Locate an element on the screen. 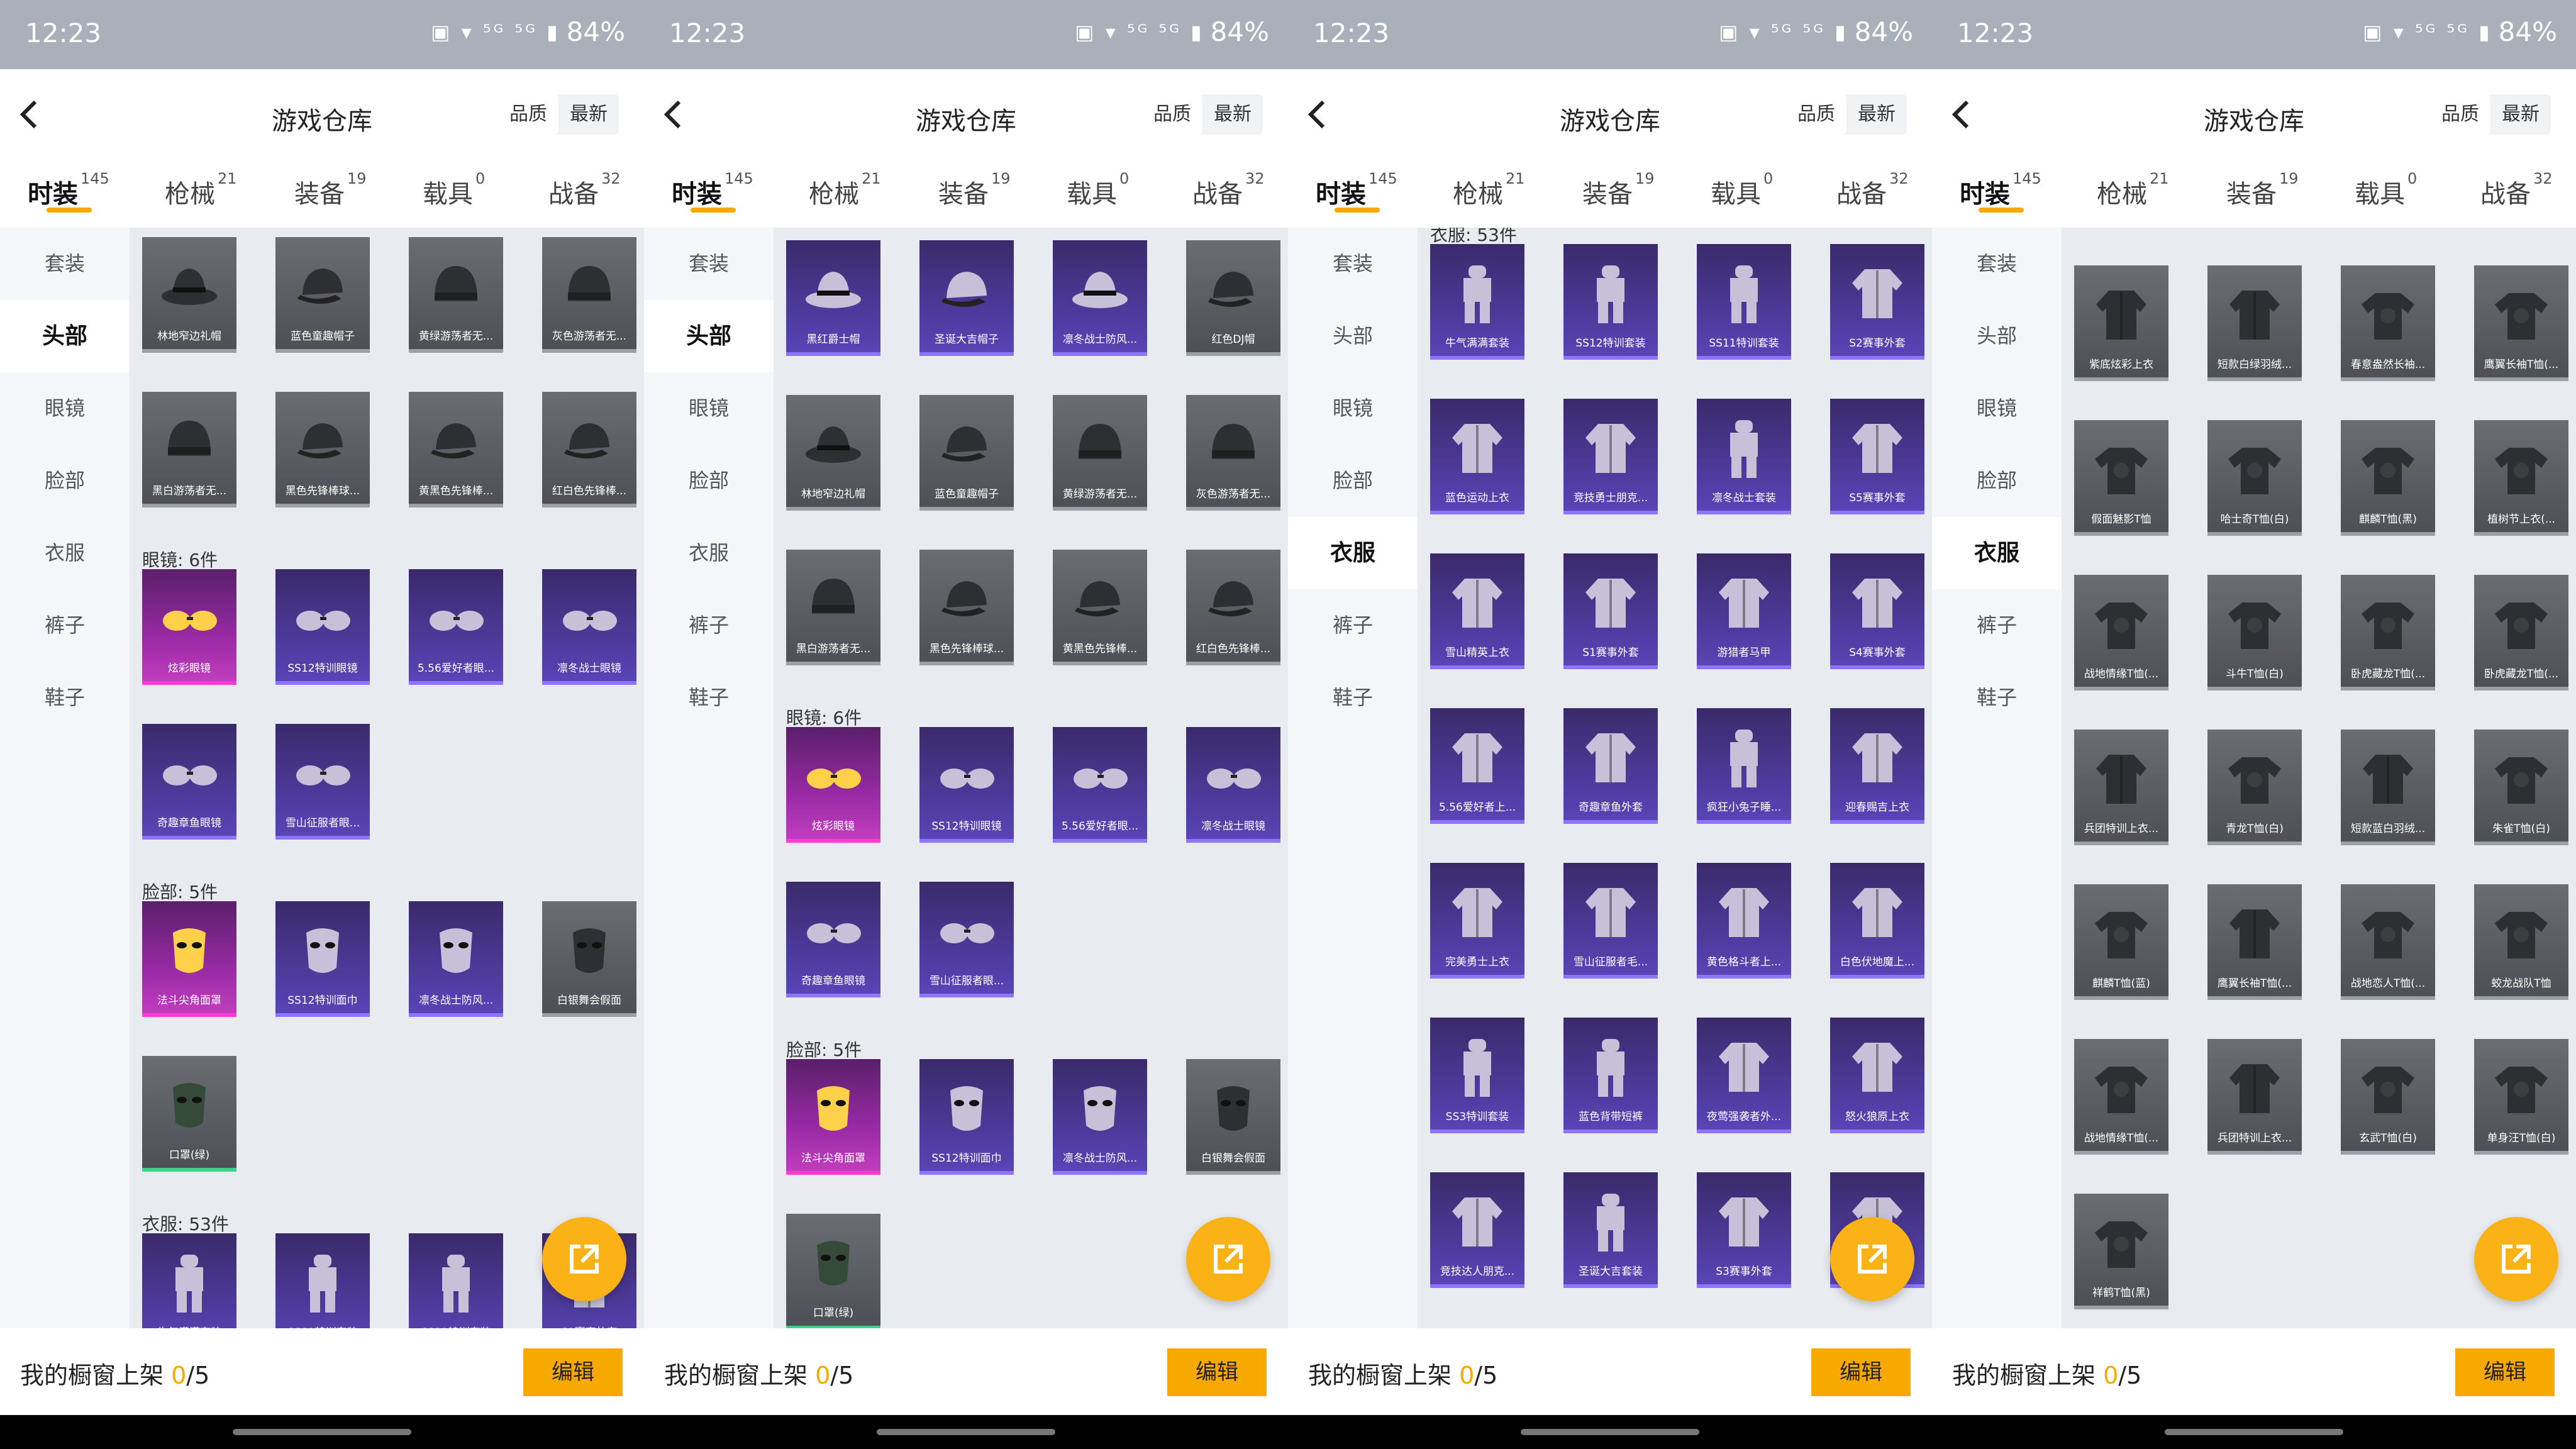 This screenshot has height=1449, width=2576. item-tile: SS12特训眼镜 is located at coordinates (966, 785).